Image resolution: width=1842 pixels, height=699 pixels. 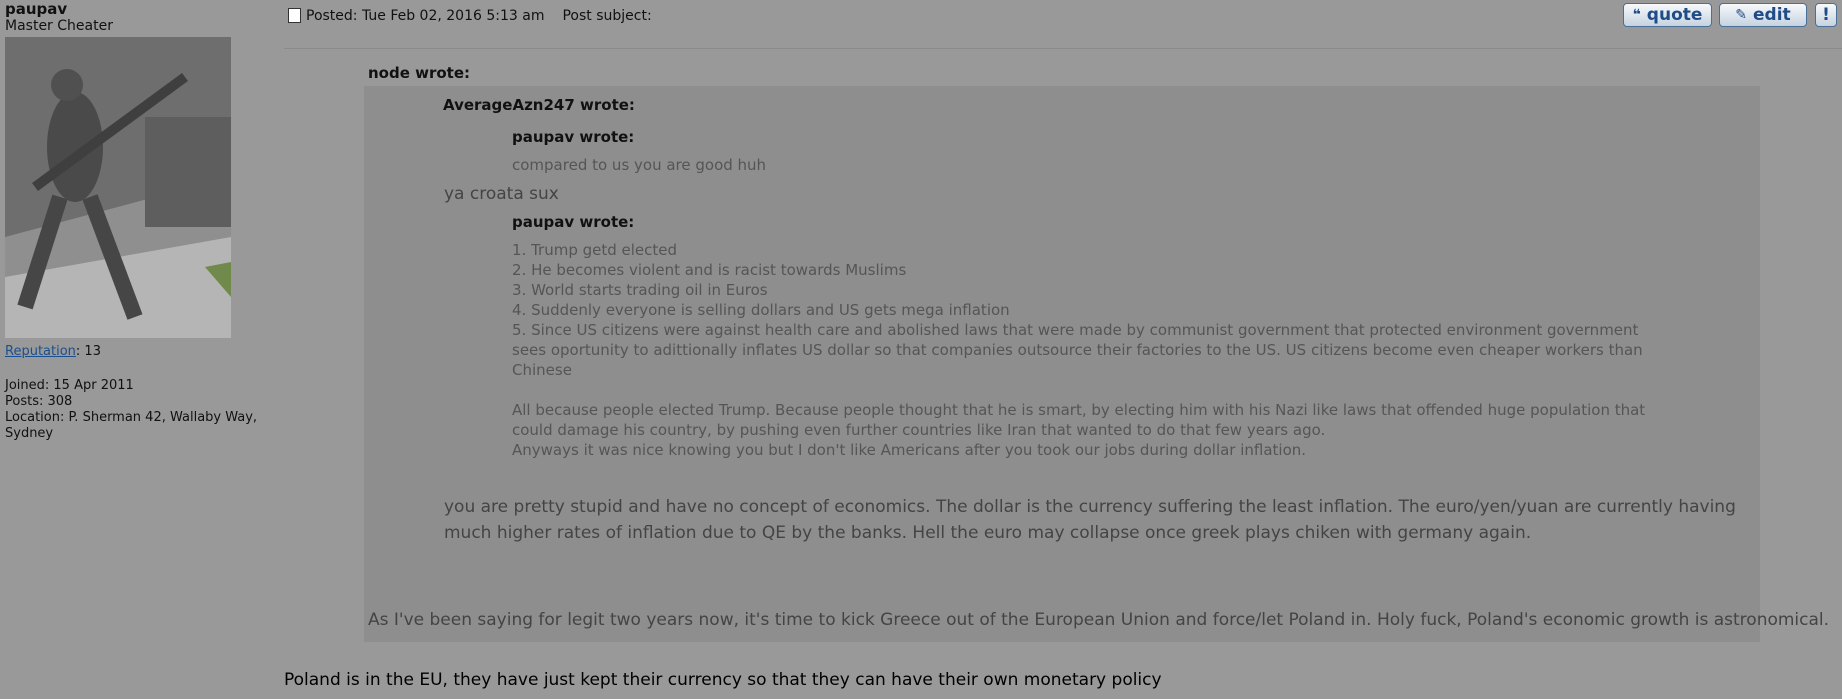 I want to click on report-button-label: !, so click(x=1826, y=15).